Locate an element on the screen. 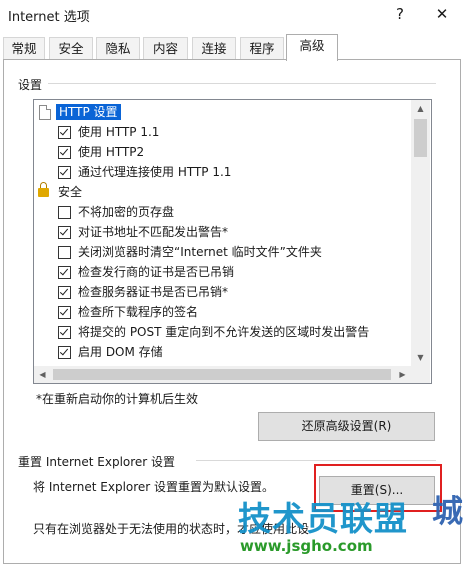 The width and height of the screenshot is (465, 564). option-label: 检查所下载程序的签名 is located at coordinates (138, 312).